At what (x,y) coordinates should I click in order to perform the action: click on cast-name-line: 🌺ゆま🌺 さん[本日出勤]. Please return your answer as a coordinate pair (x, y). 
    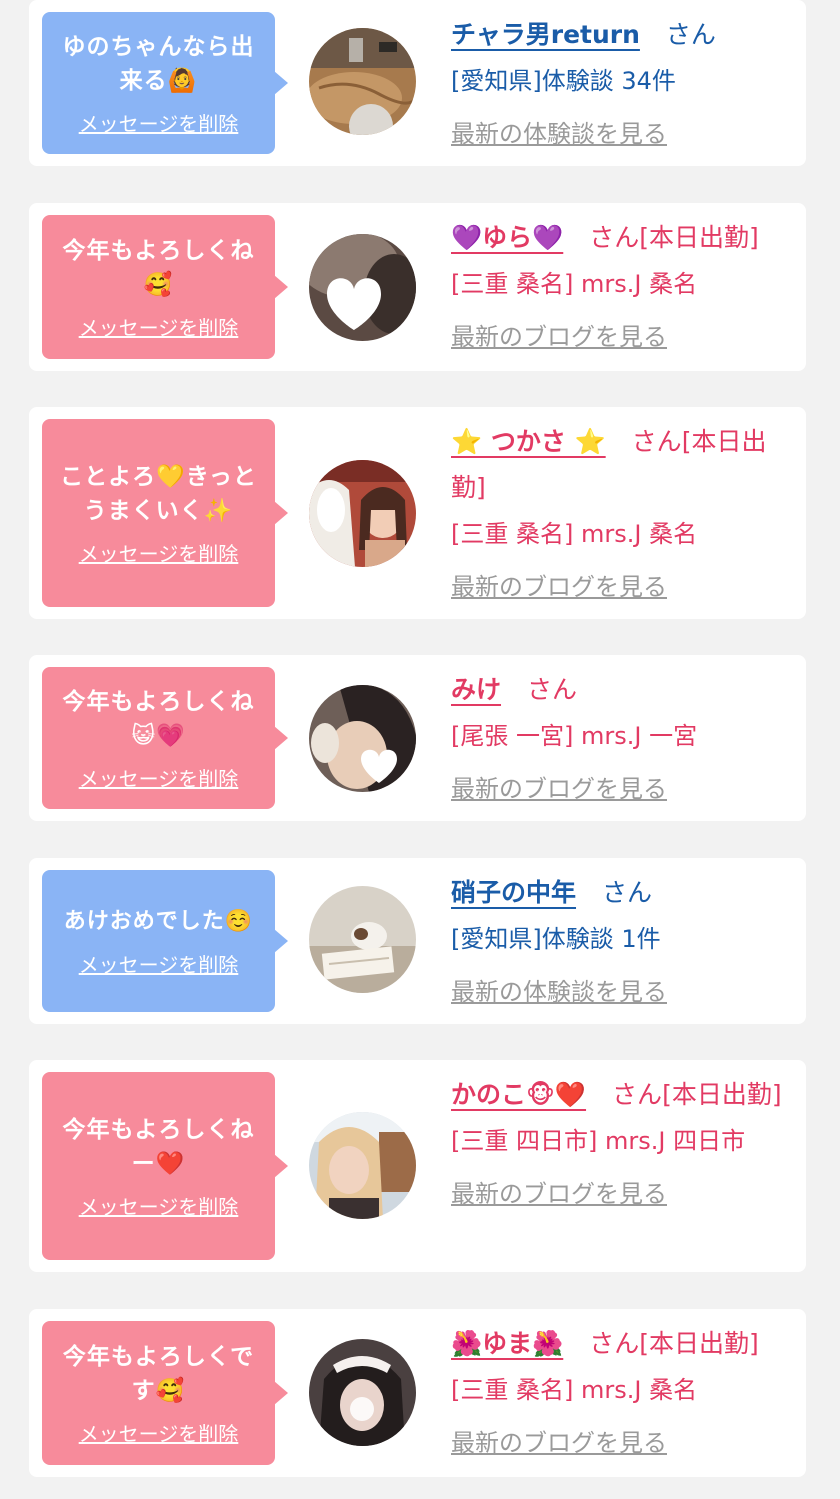
    Looking at the image, I should click on (623, 1344).